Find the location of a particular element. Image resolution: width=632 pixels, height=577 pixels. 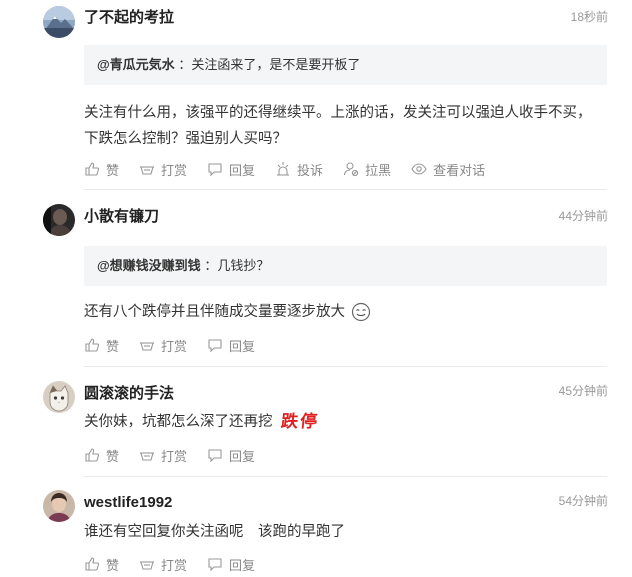

comment-text: 谁还有空回复你关注函呢 该跑的早跑了 is located at coordinates (214, 532).